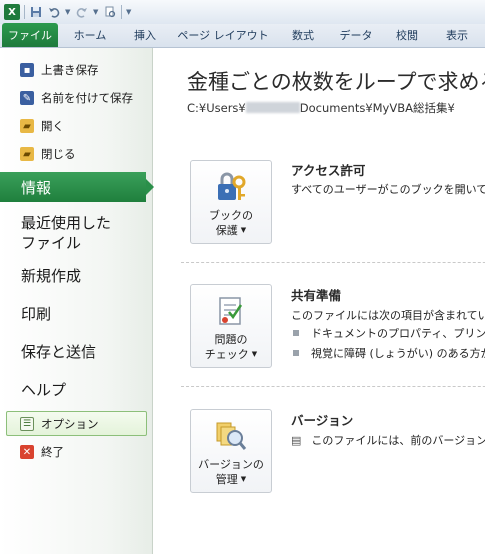 The image size is (485, 554). What do you see at coordinates (336, 82) in the screenshot?
I see `page-title: 金種ごとの枚数をループで求める` at bounding box center [336, 82].